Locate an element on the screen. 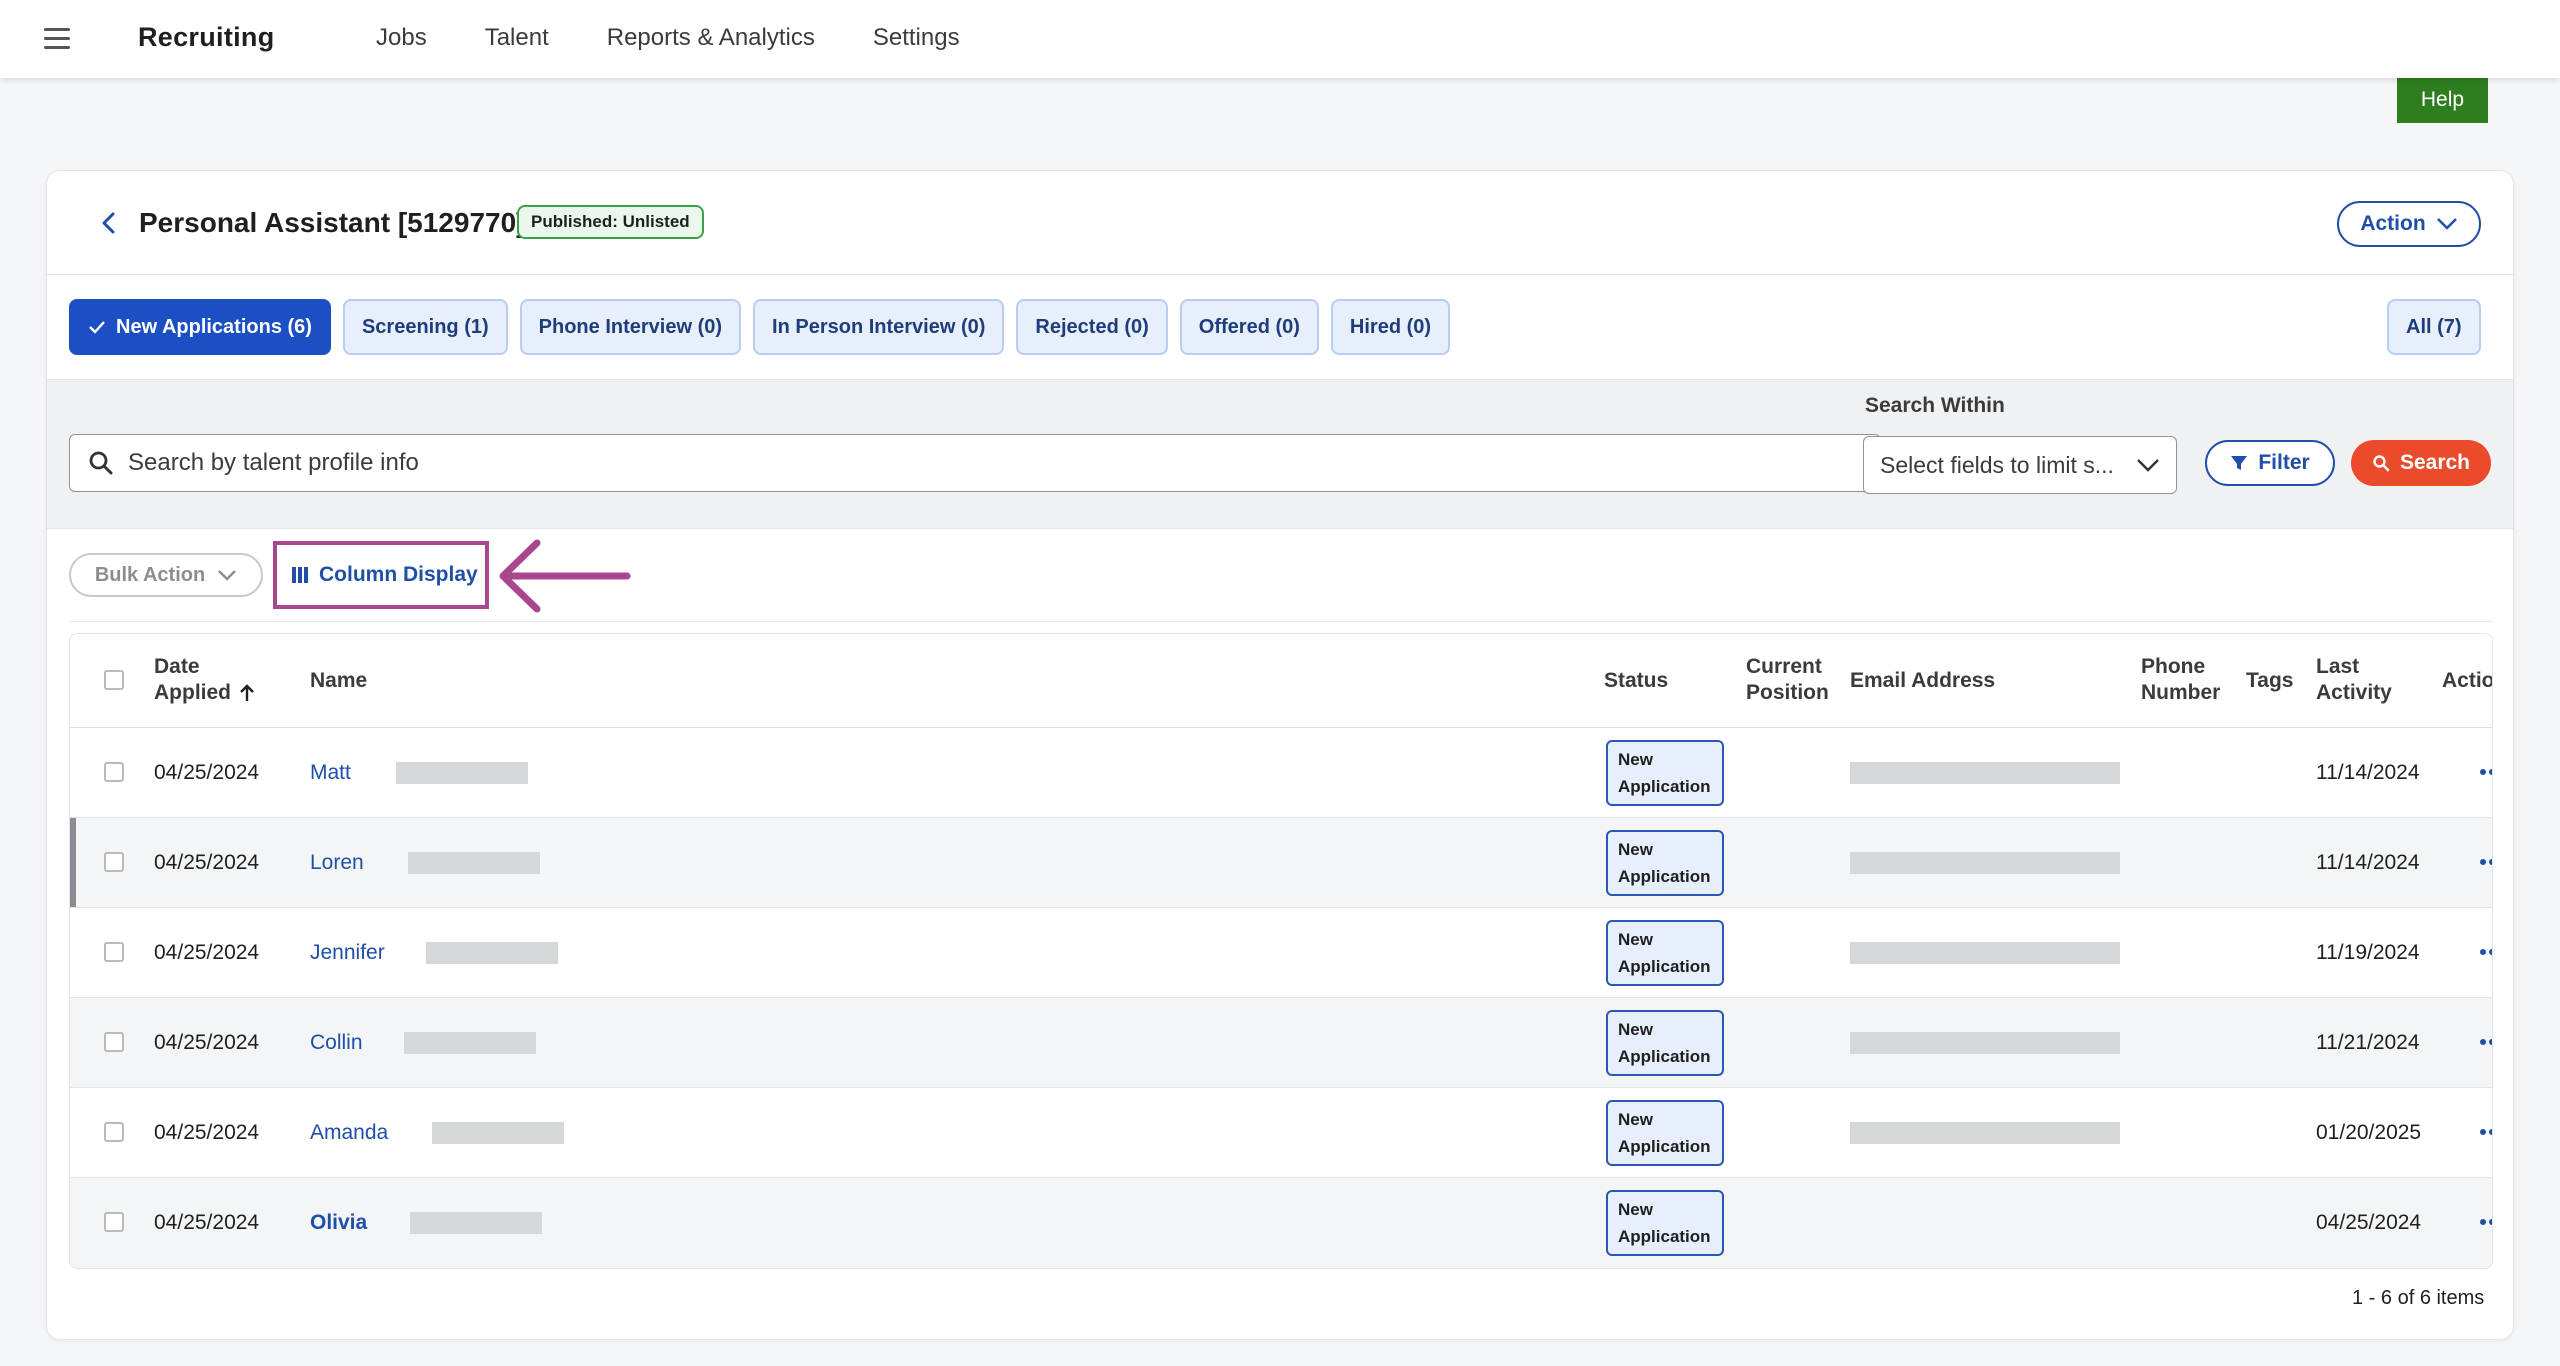 This screenshot has width=2560, height=1366. header-last-activity-line2: Activity is located at coordinates (2354, 692).